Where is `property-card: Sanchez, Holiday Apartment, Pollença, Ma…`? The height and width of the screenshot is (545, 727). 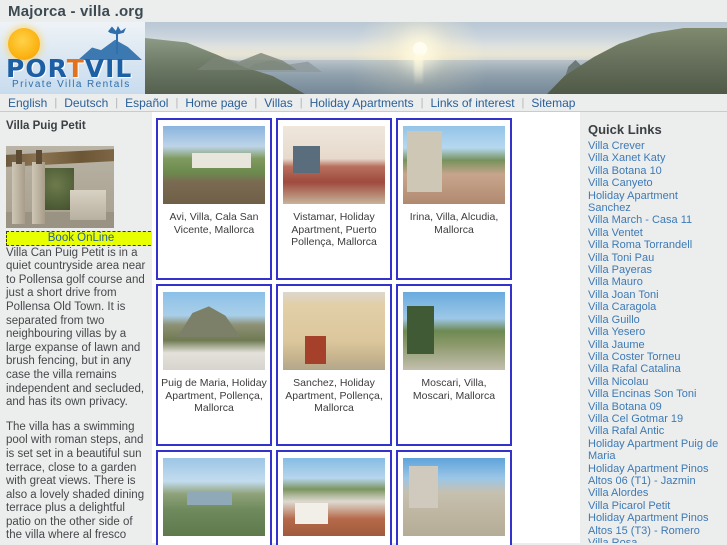
property-card: Sanchez, Holiday Apartment, Pollença, Ma… is located at coordinates (334, 365).